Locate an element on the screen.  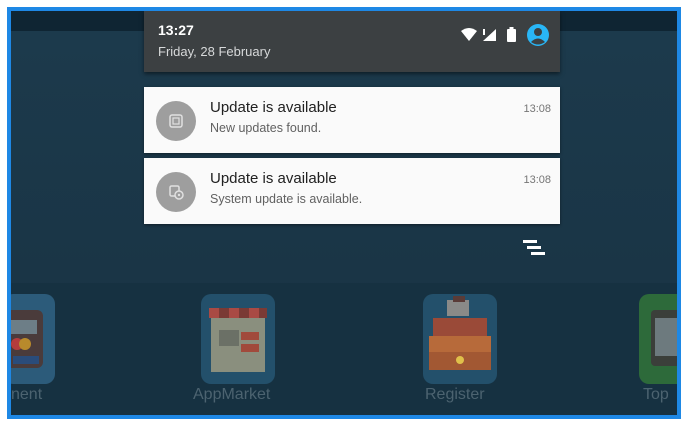
app-label: AppMarket is located at coordinates (232, 394).